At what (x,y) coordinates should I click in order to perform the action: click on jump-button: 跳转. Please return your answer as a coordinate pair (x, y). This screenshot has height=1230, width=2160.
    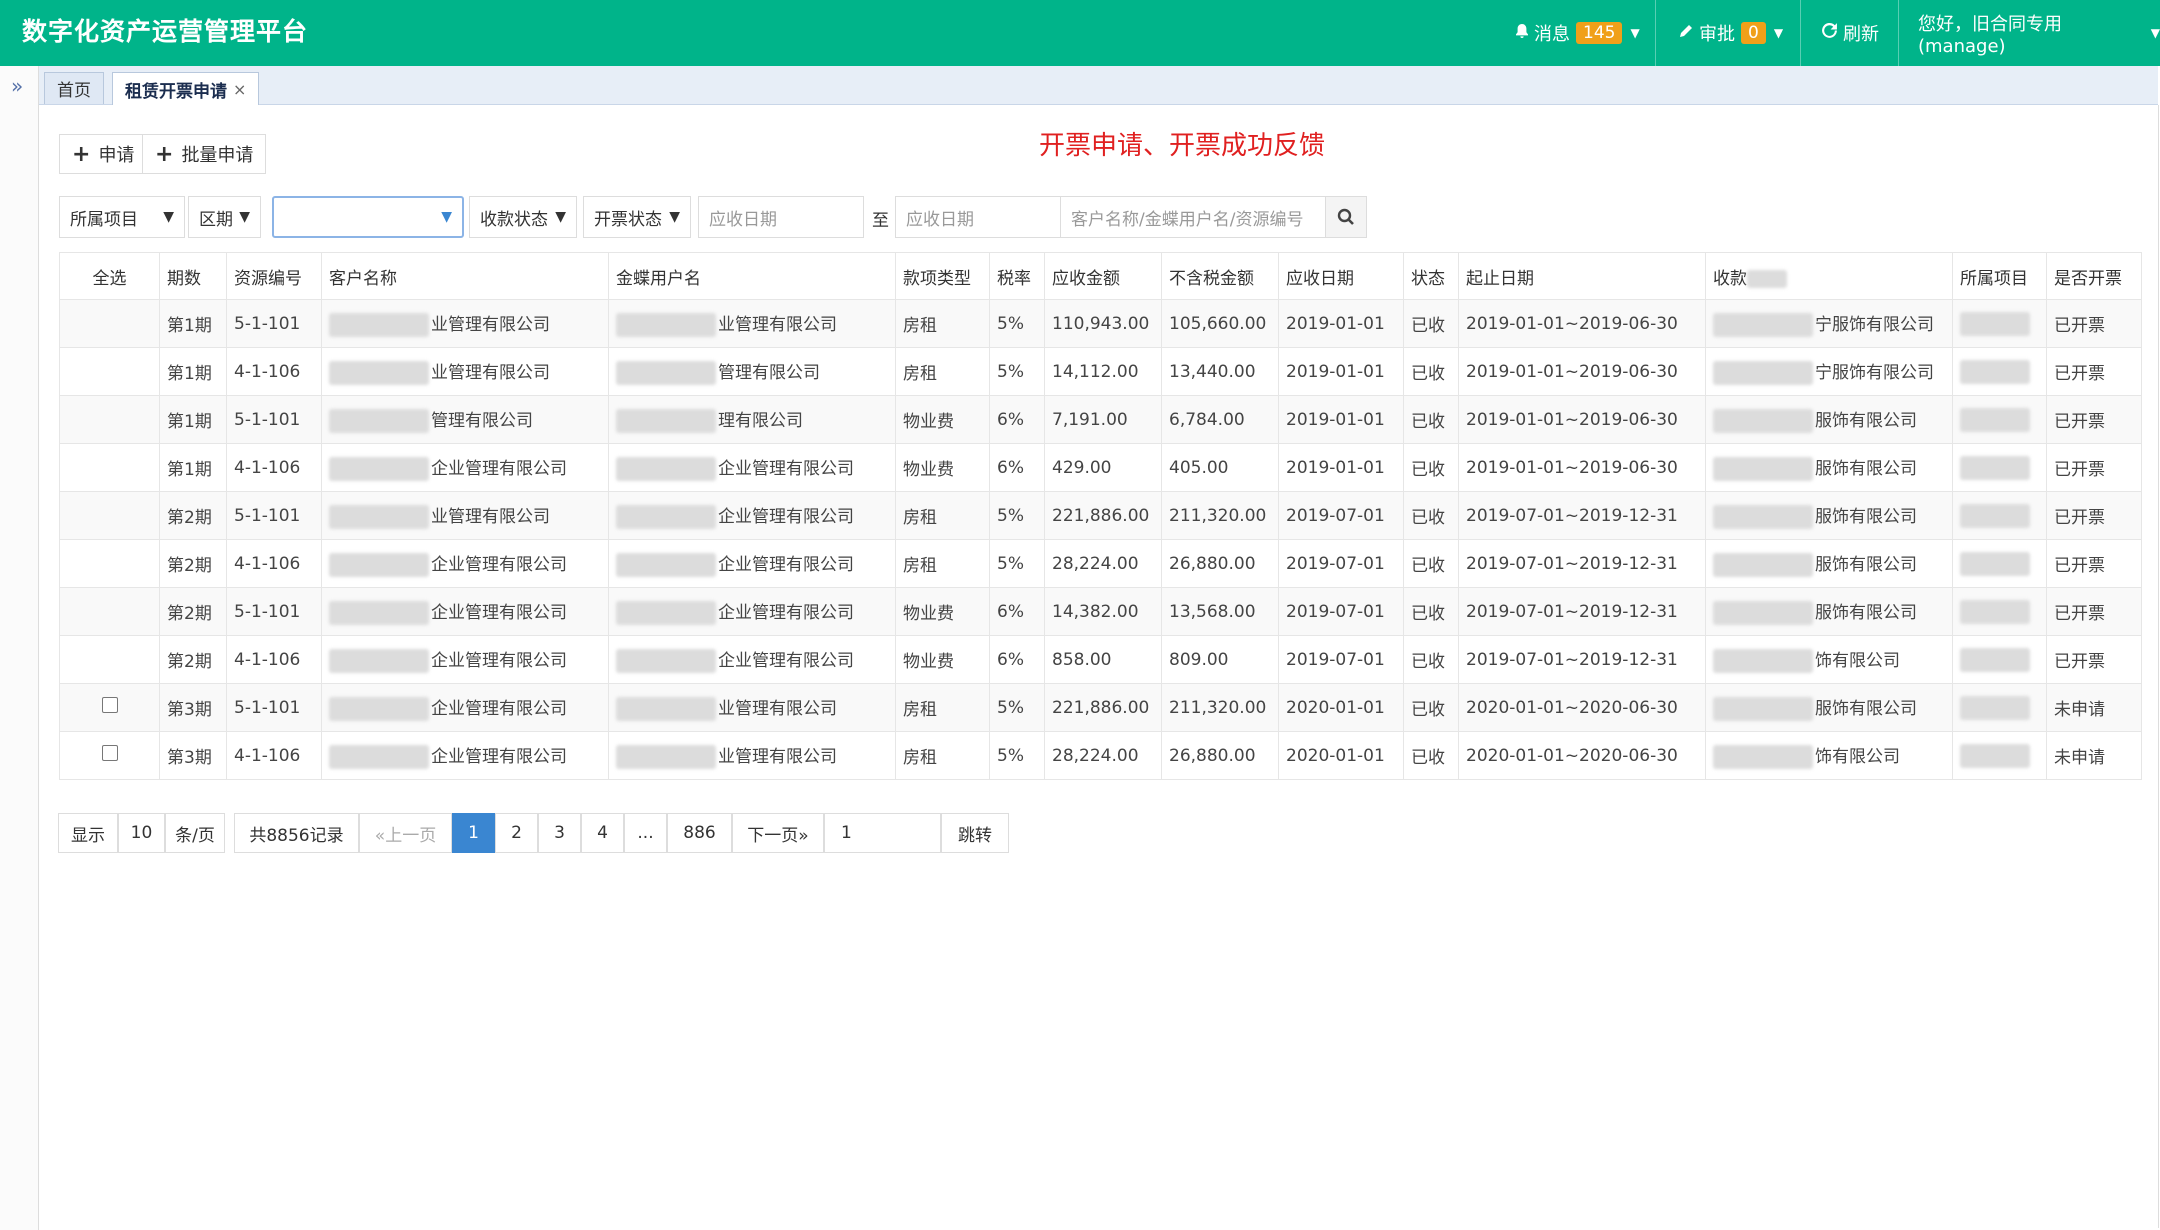
    Looking at the image, I should click on (975, 833).